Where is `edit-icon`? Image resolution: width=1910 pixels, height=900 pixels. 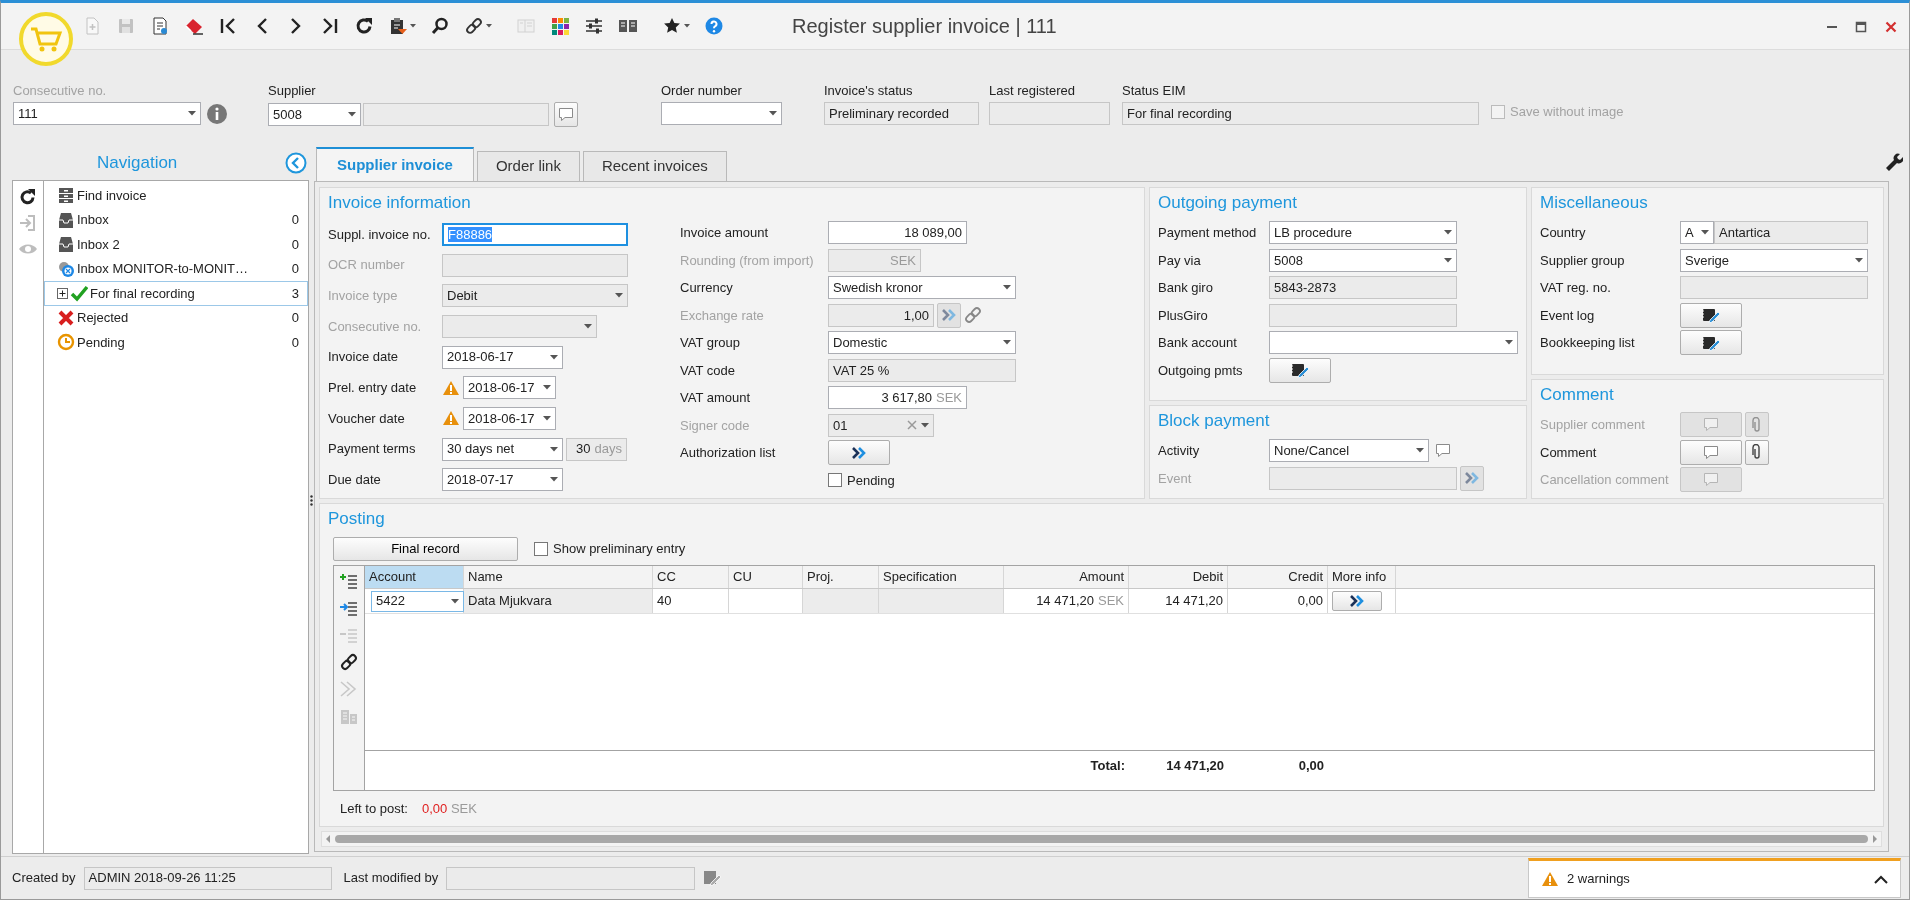 edit-icon is located at coordinates (712, 878).